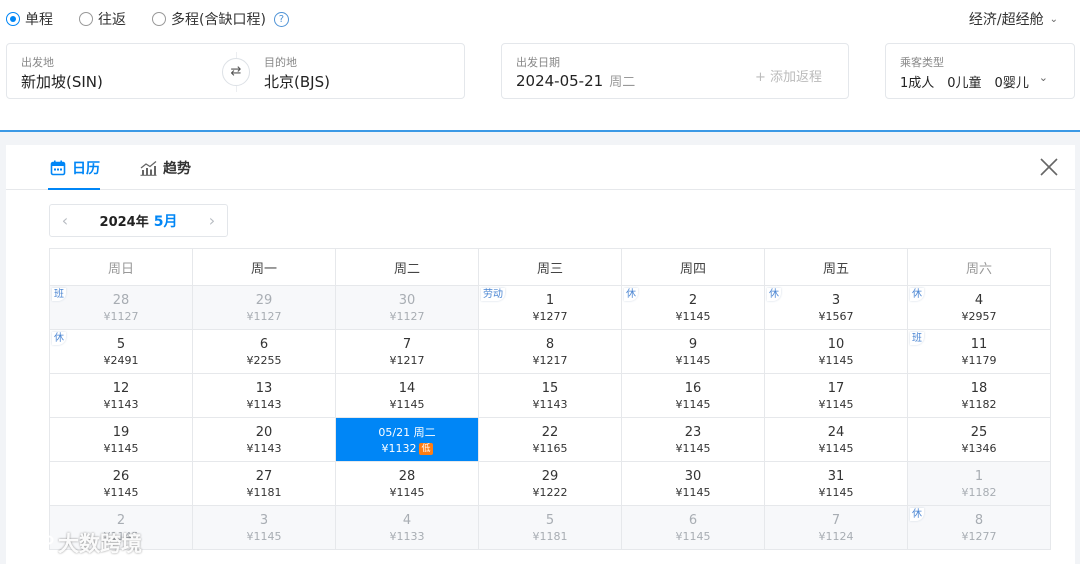 The width and height of the screenshot is (1080, 564). I want to click on calendar-day: 19 ¥1145, so click(121, 439).